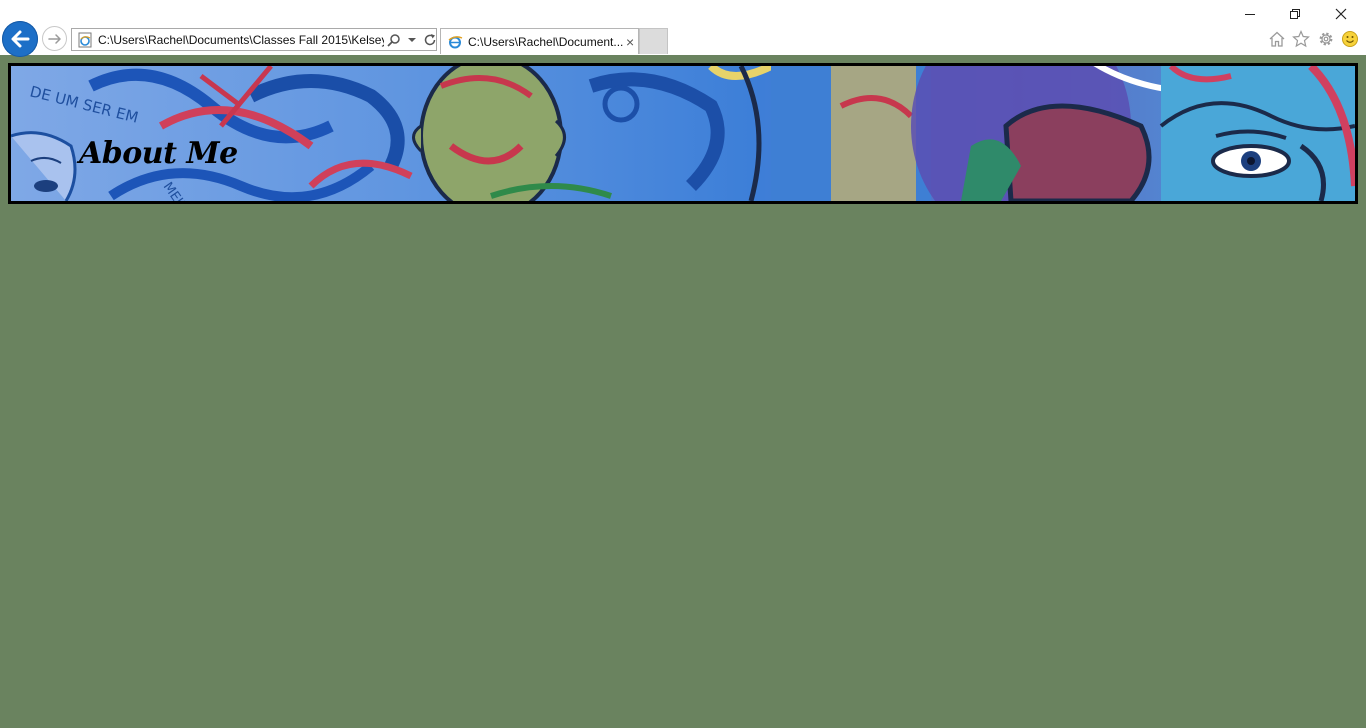 This screenshot has width=1366, height=728. I want to click on home-icon, so click(1277, 39).